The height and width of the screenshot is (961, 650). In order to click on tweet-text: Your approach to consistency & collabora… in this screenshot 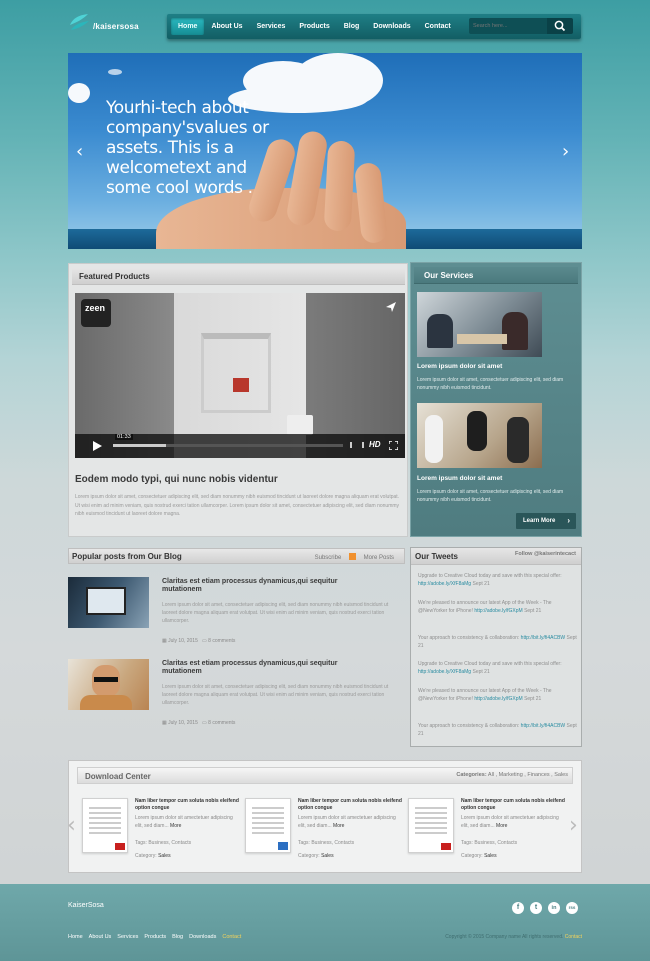, I will do `click(469, 638)`.